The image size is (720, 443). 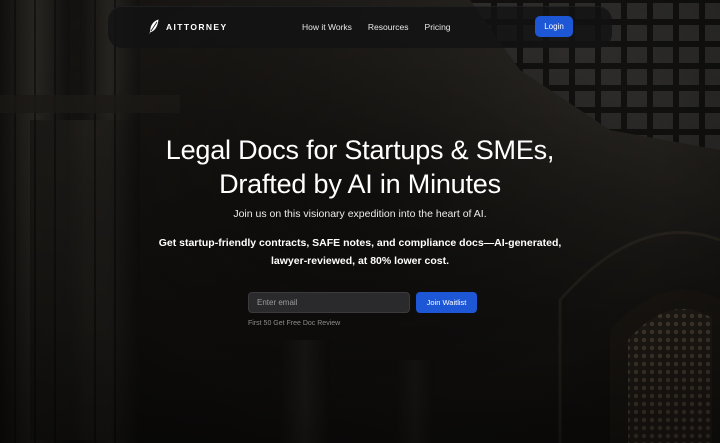 I want to click on brand-logo: AITTORNEY, so click(x=188, y=27).